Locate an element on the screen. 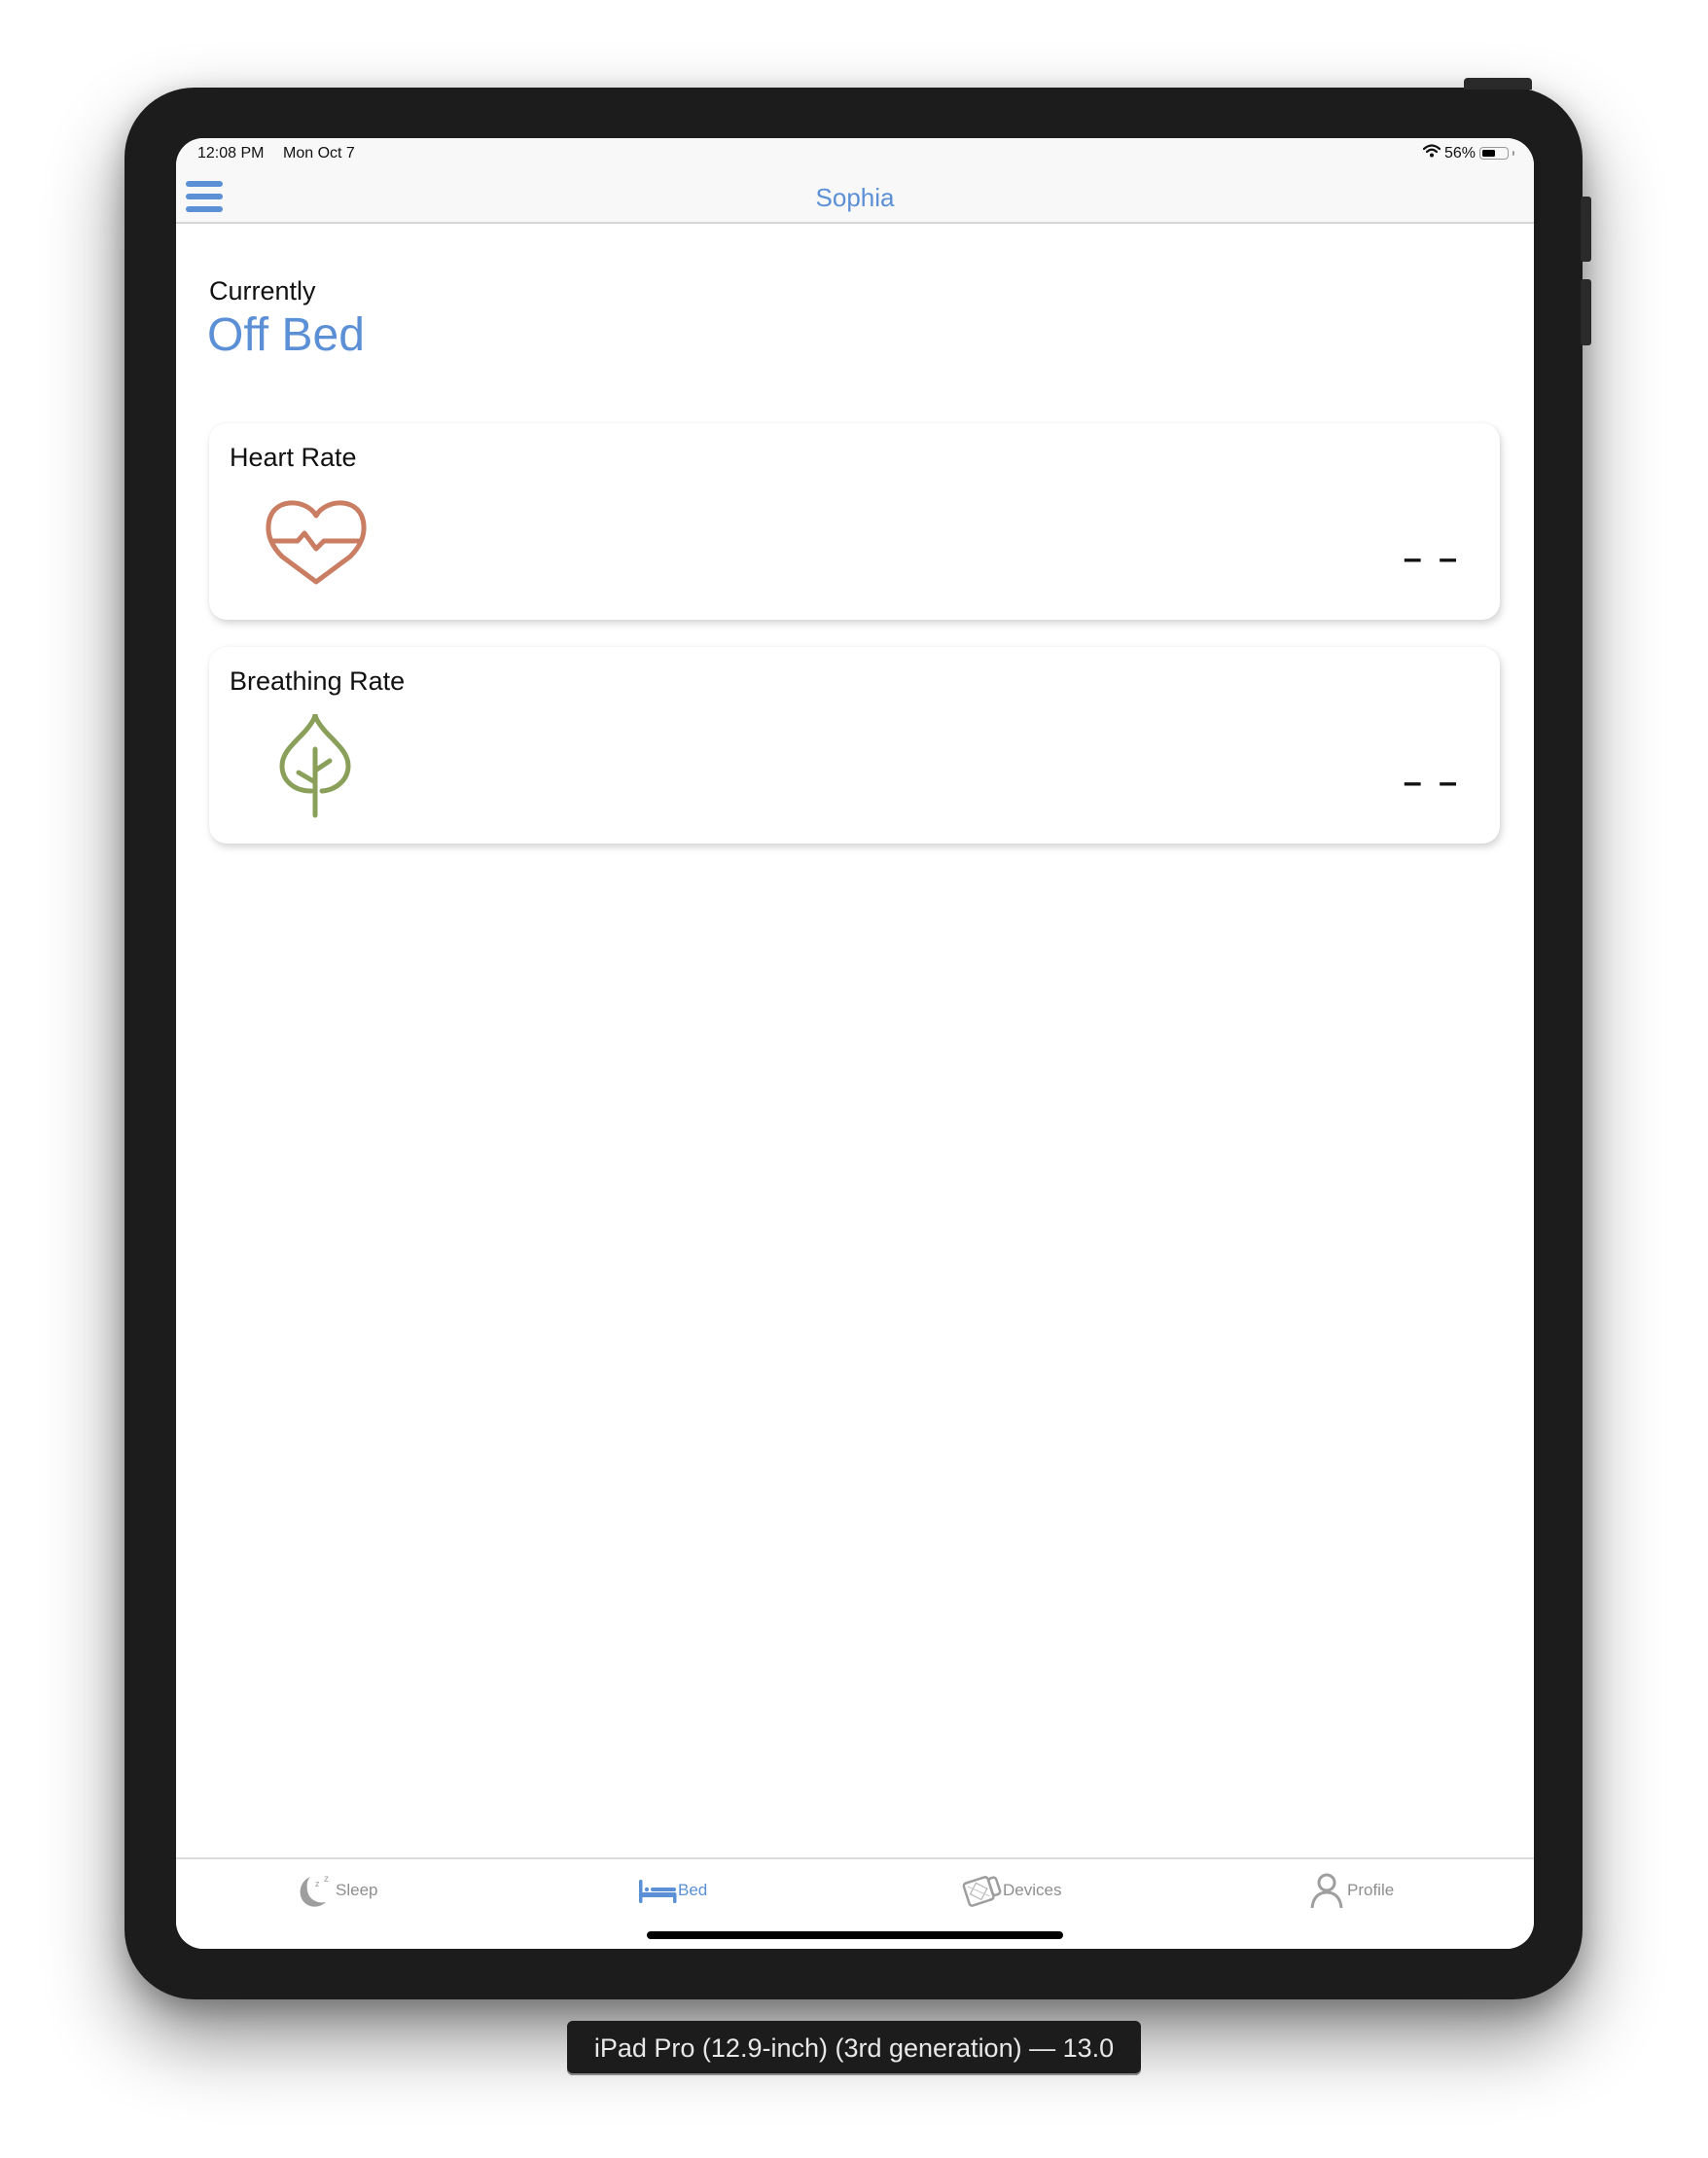 The width and height of the screenshot is (1708, 2158). battery-percent: 56% is located at coordinates (1459, 153).